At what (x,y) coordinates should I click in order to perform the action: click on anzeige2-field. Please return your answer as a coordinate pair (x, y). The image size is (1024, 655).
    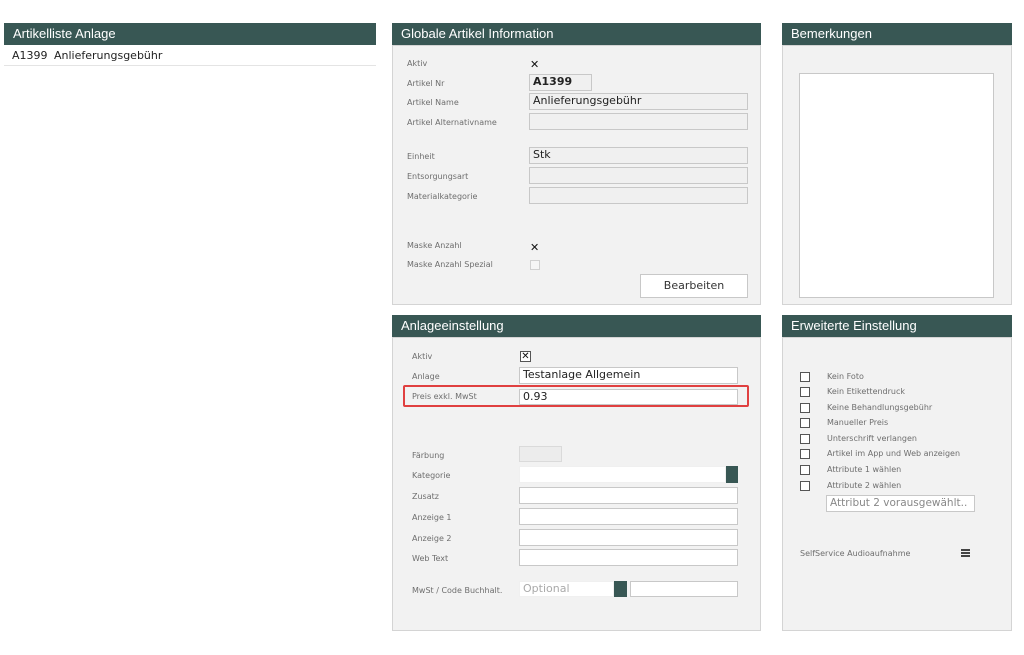
    Looking at the image, I should click on (628, 537).